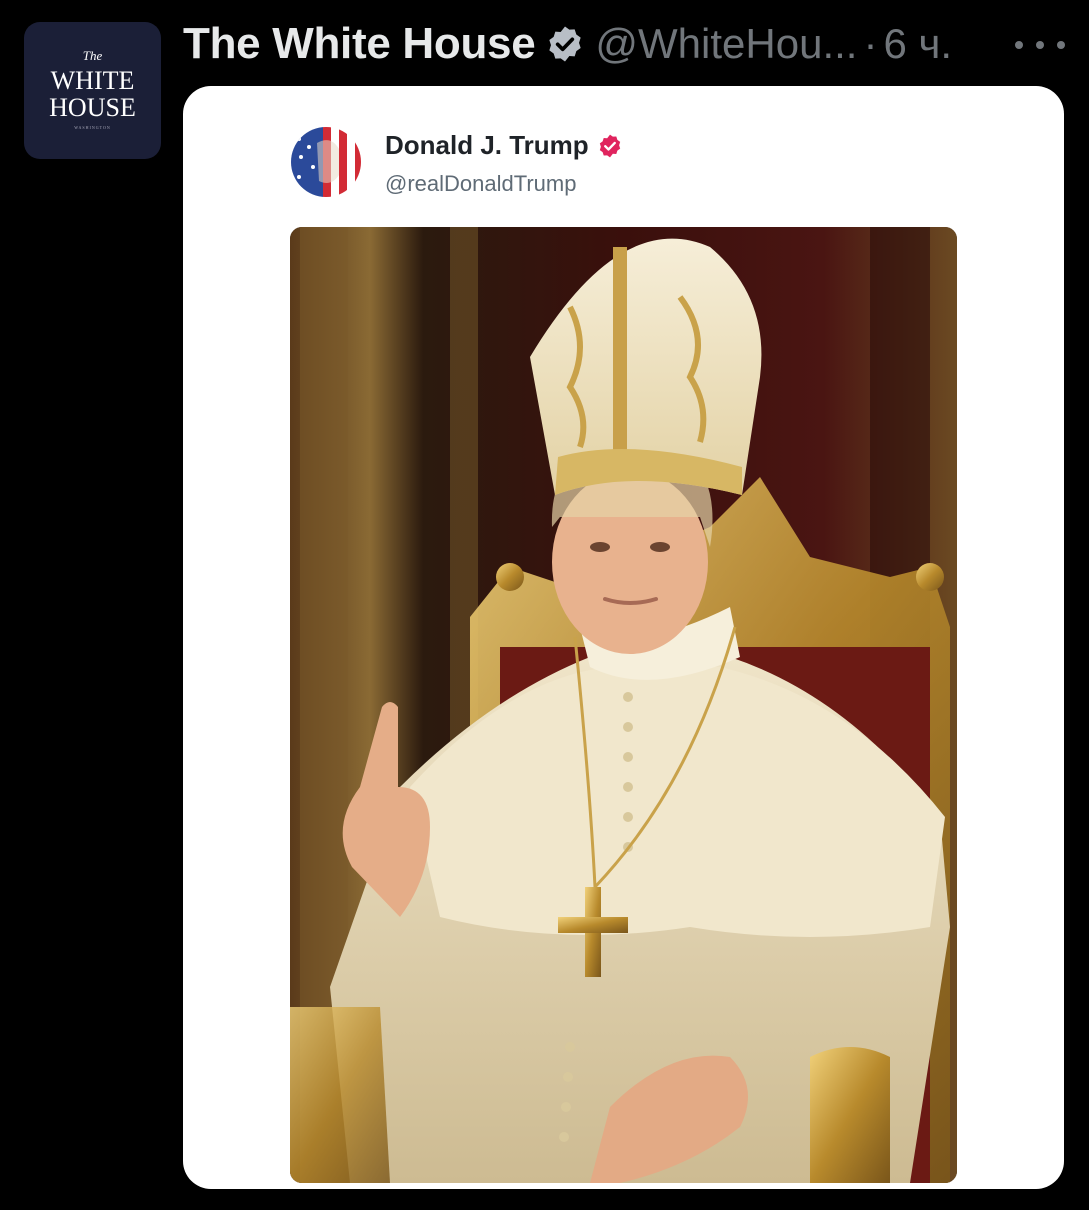 The image size is (1089, 1210). I want to click on avatar-line-3: HOUSE, so click(92, 107).